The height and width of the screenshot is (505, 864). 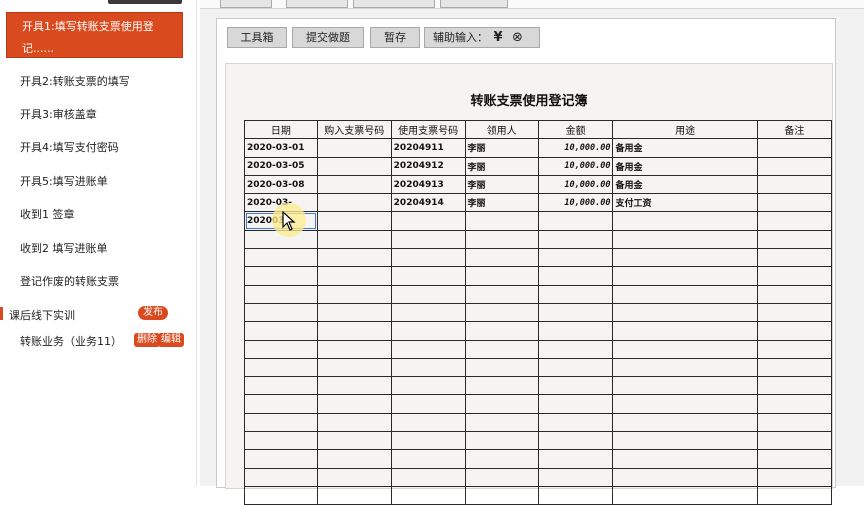 What do you see at coordinates (517, 37) in the screenshot?
I see `clear-icon: ⊗` at bounding box center [517, 37].